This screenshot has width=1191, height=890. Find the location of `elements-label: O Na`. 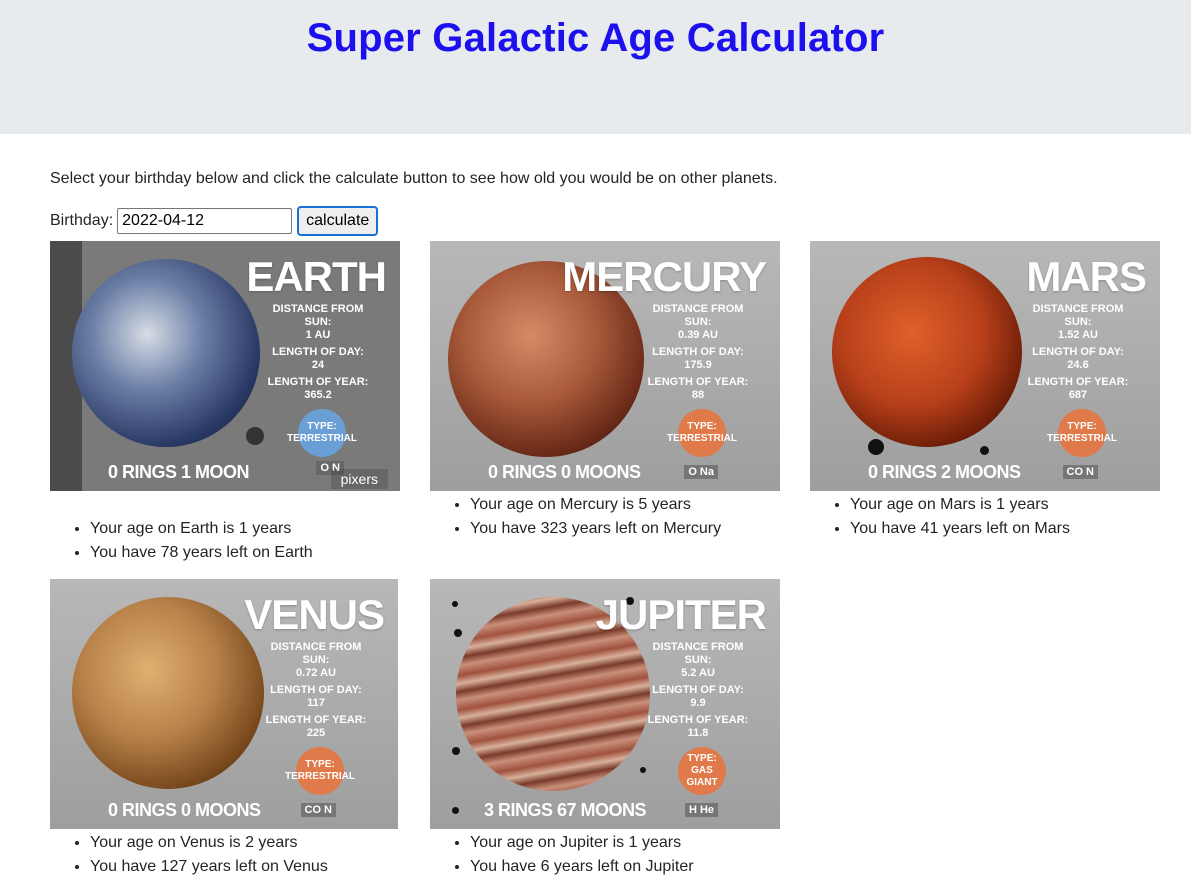

elements-label: O Na is located at coordinates (701, 472).